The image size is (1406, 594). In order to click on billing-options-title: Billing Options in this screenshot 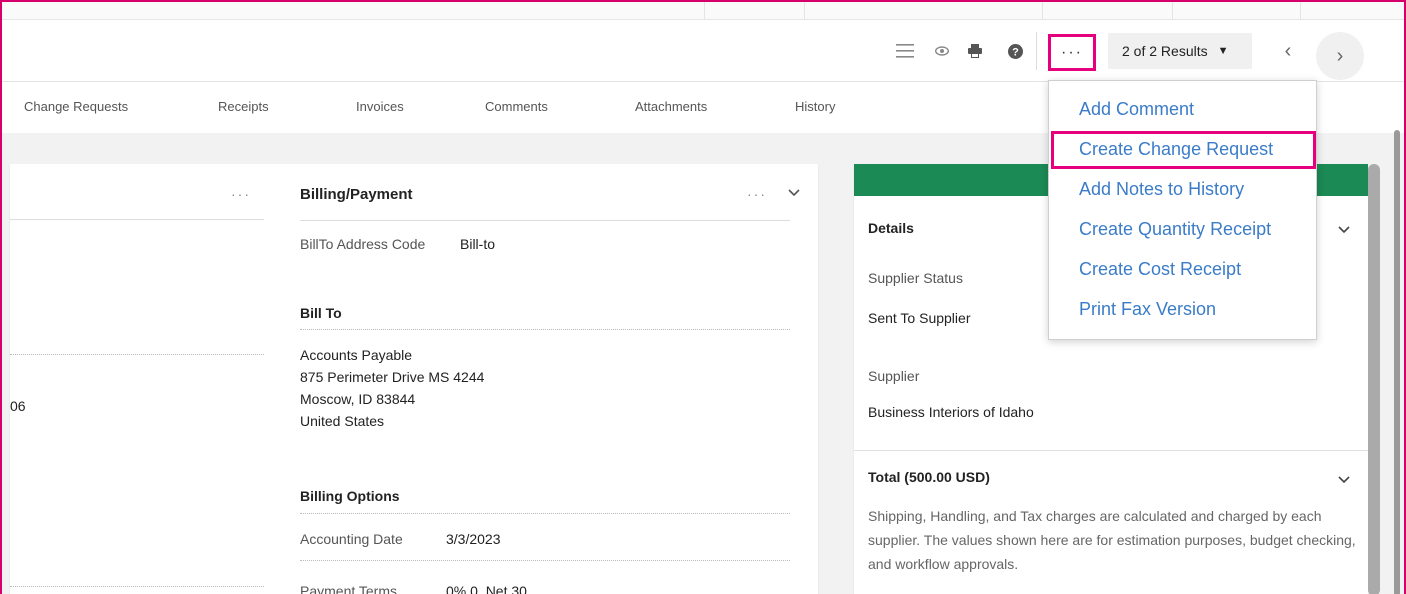, I will do `click(350, 496)`.